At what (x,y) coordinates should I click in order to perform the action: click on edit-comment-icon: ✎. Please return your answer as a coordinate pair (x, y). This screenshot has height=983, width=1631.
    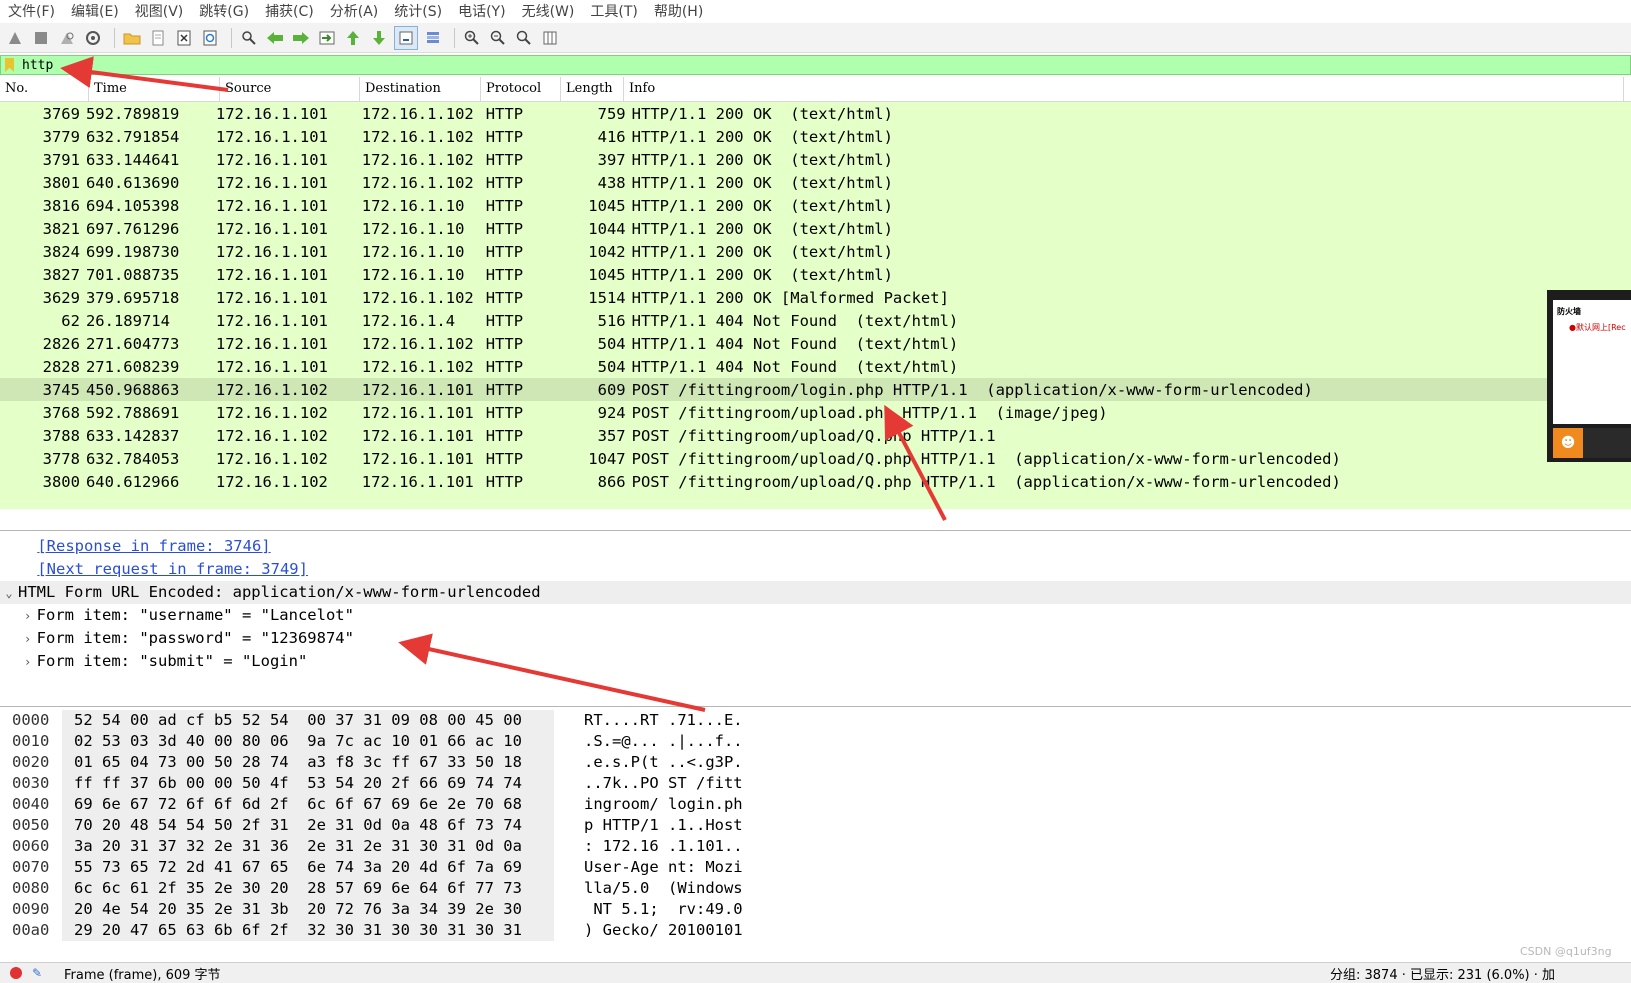
    Looking at the image, I should click on (39, 973).